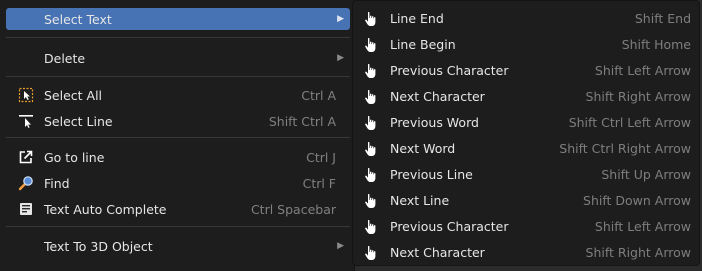  Describe the element at coordinates (178, 19) in the screenshot. I see `menu-item-select-text: Select Text ▶` at that location.